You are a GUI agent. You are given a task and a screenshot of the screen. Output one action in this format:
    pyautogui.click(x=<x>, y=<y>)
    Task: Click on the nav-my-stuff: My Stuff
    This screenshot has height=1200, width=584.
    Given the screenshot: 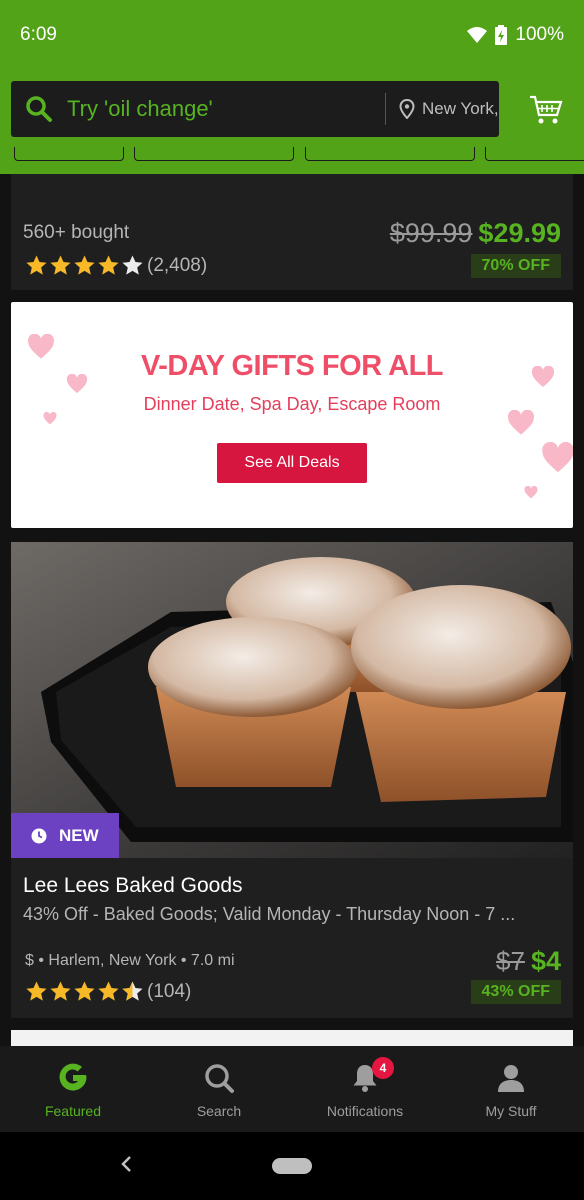 What is the action you would take?
    pyautogui.click(x=511, y=1089)
    